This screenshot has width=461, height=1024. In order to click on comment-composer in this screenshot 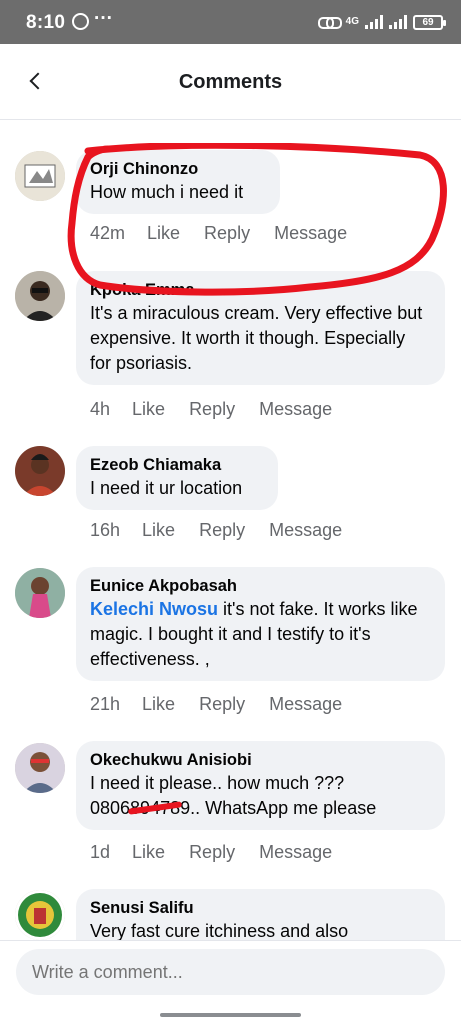, I will do `click(230, 982)`.